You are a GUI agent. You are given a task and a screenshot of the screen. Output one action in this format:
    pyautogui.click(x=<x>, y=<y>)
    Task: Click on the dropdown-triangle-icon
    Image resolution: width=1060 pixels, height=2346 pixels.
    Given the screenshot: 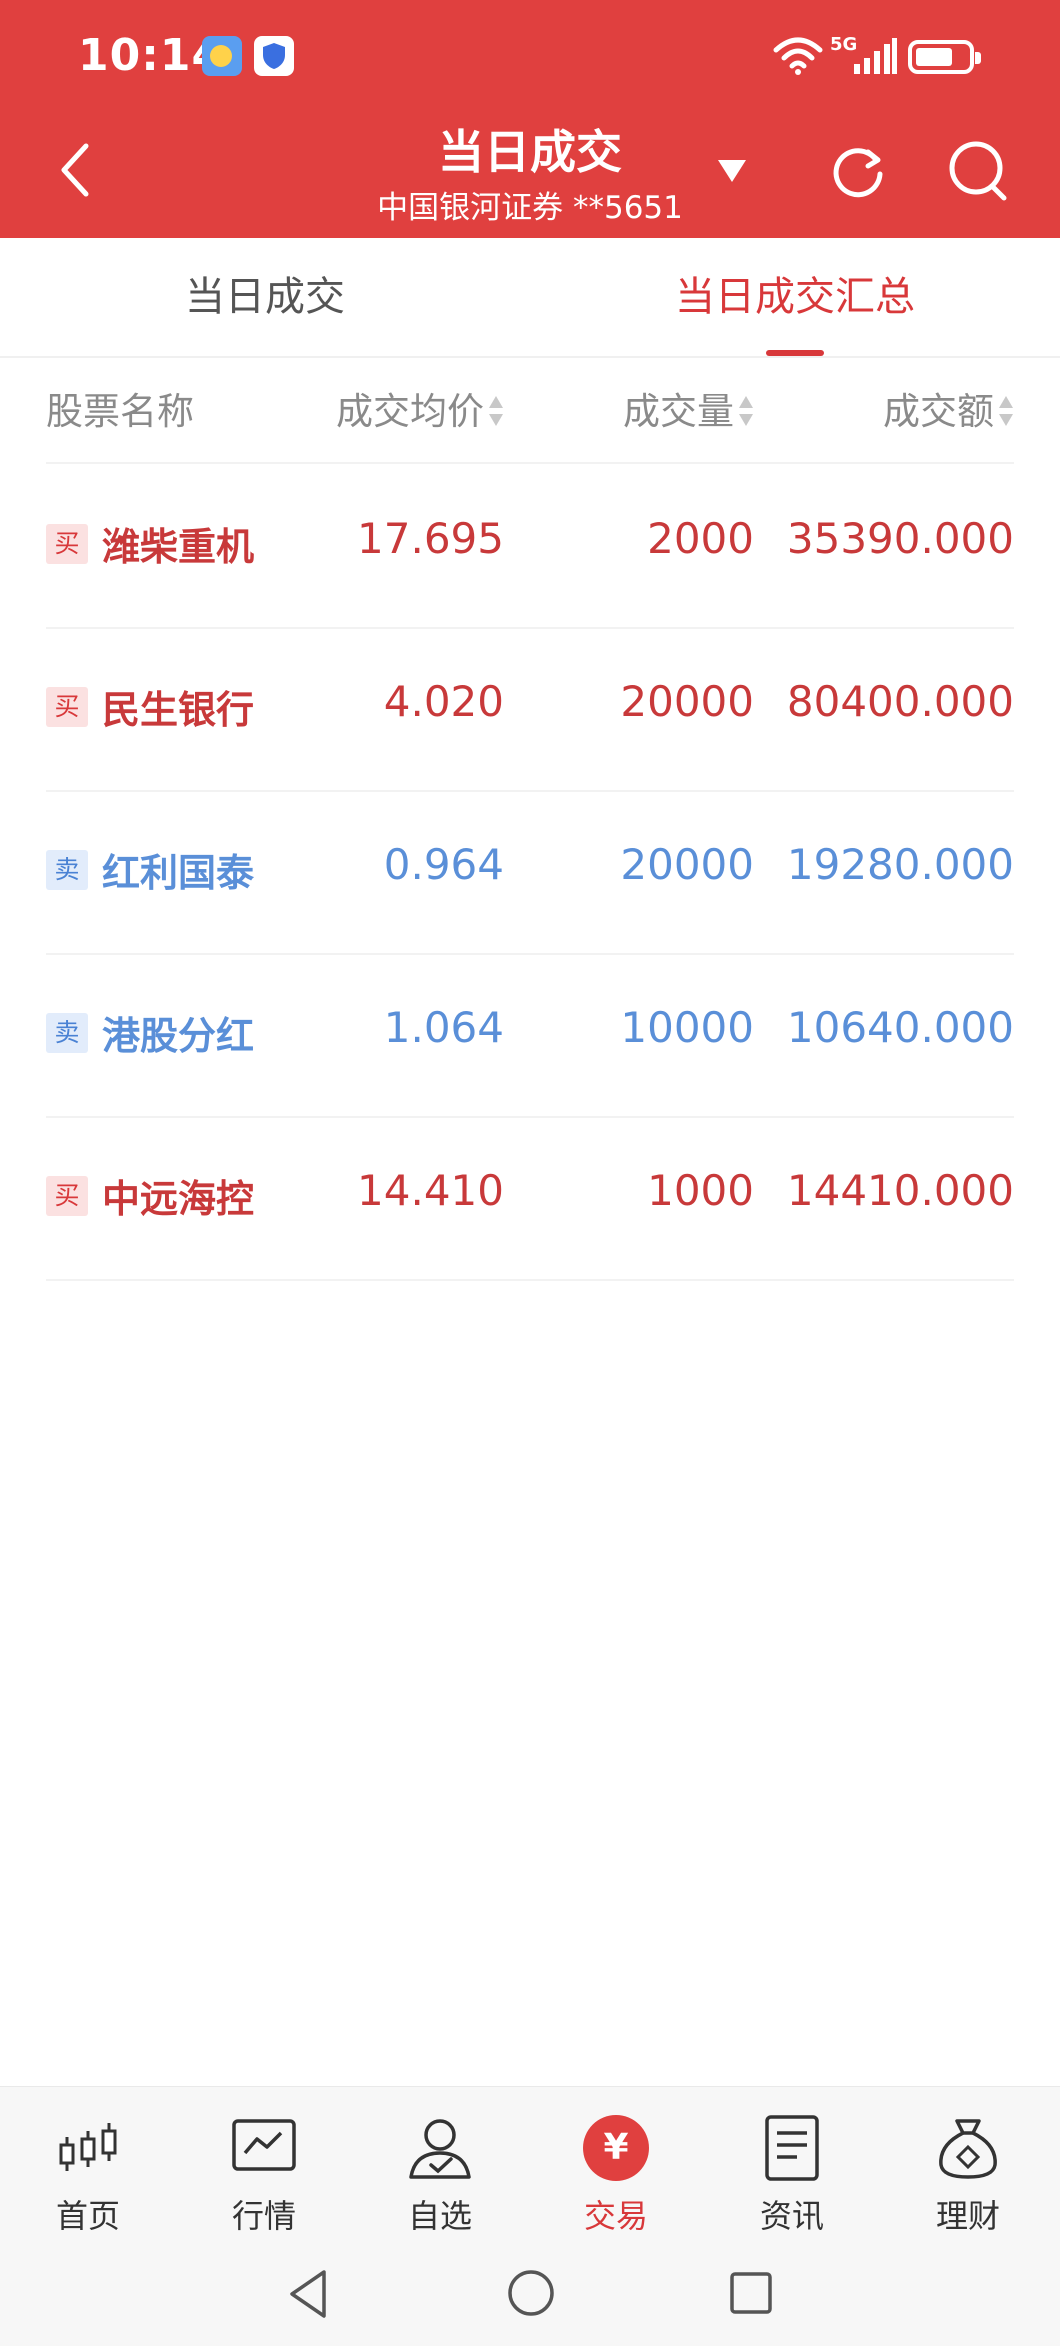 What is the action you would take?
    pyautogui.click(x=732, y=170)
    